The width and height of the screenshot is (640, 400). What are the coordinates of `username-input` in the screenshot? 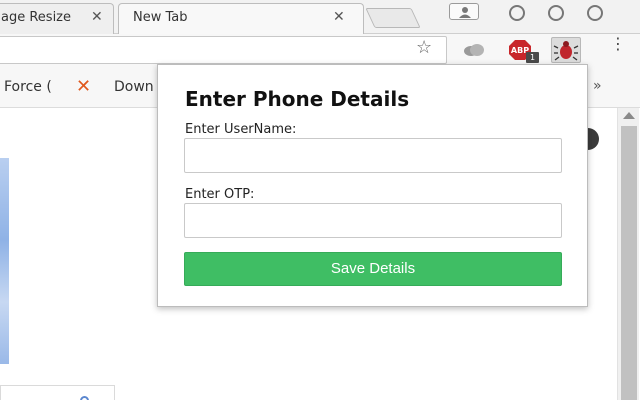 It's located at (373, 155).